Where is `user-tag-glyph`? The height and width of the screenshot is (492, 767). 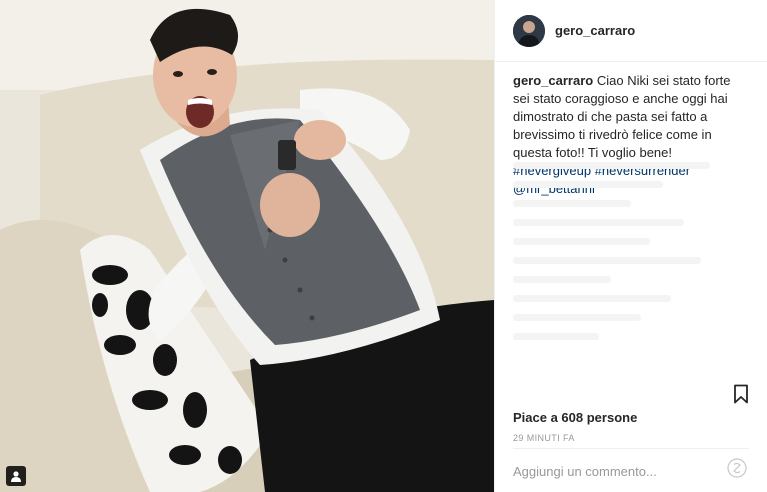
user-tag-glyph is located at coordinates (16, 476).